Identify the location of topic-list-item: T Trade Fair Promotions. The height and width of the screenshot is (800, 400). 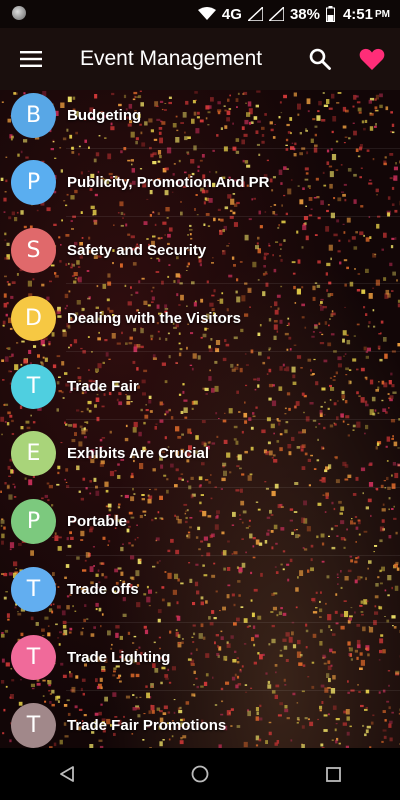
(200, 719).